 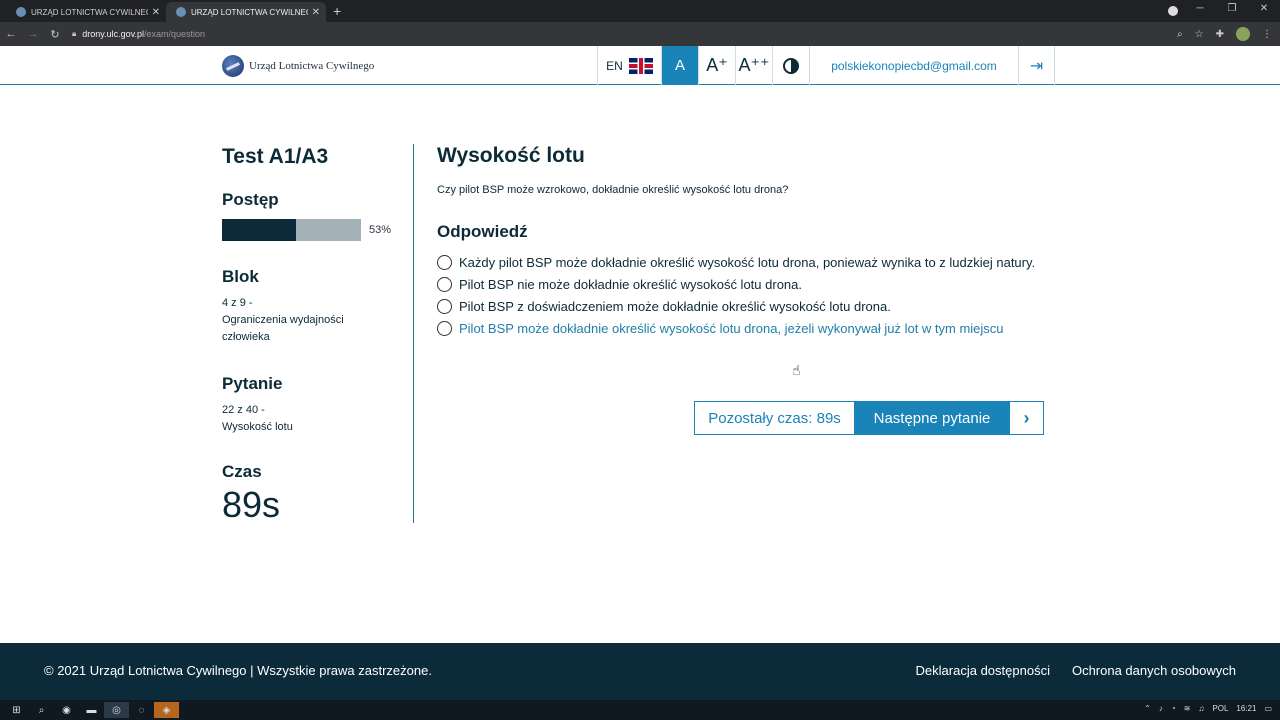 What do you see at coordinates (250, 199) in the screenshot?
I see `progress-label: Postęp` at bounding box center [250, 199].